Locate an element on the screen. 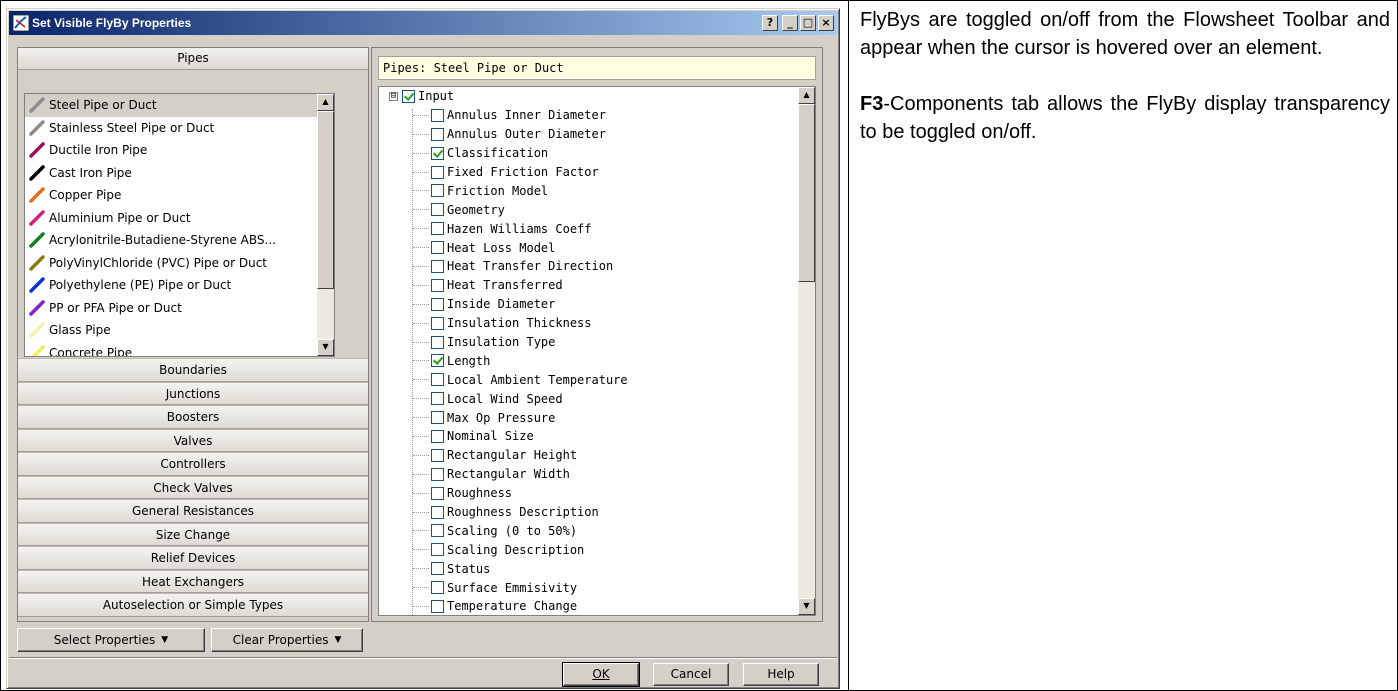  property-item: Heat Transfer Direction is located at coordinates (588, 266).